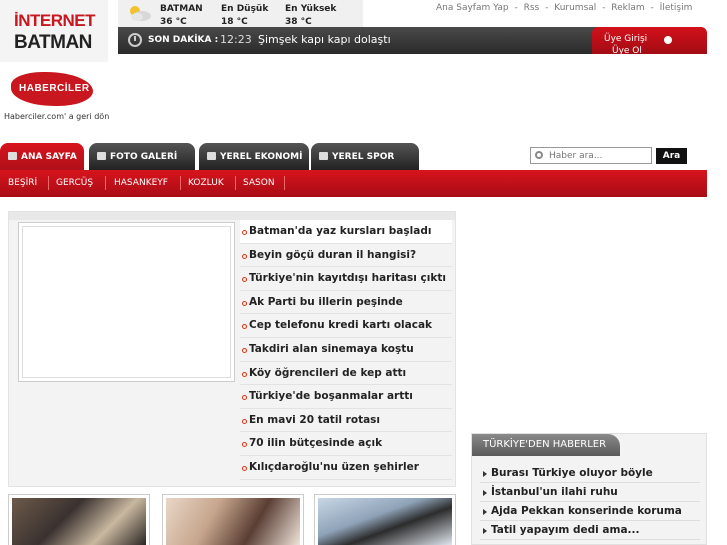 The height and width of the screenshot is (545, 727). What do you see at coordinates (56, 116) in the screenshot?
I see `back-link: Haberciler.com' a geri dön` at bounding box center [56, 116].